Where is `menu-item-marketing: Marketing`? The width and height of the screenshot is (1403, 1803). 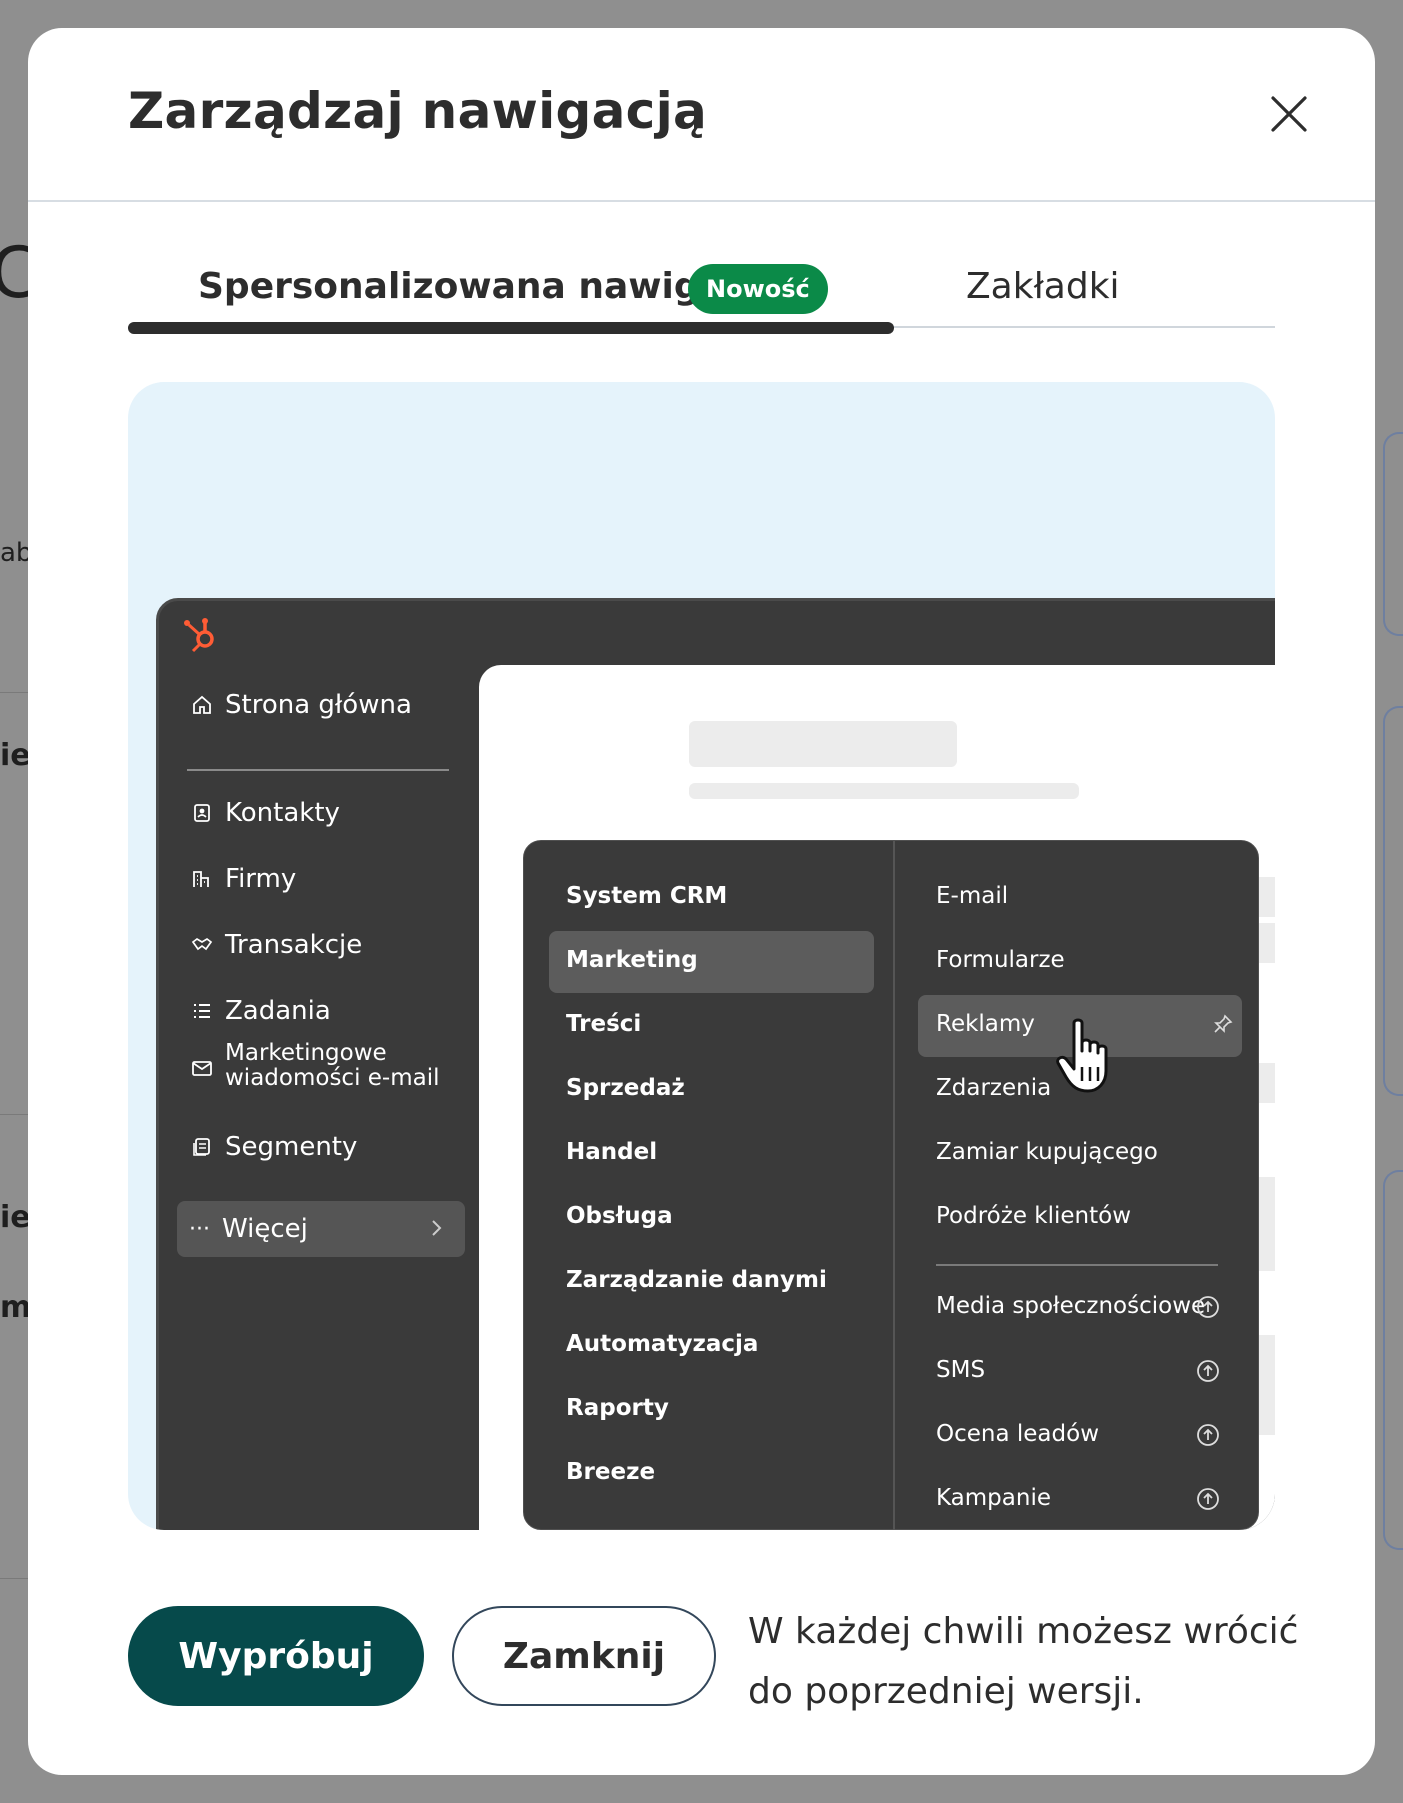
menu-item-marketing: Marketing is located at coordinates (632, 960).